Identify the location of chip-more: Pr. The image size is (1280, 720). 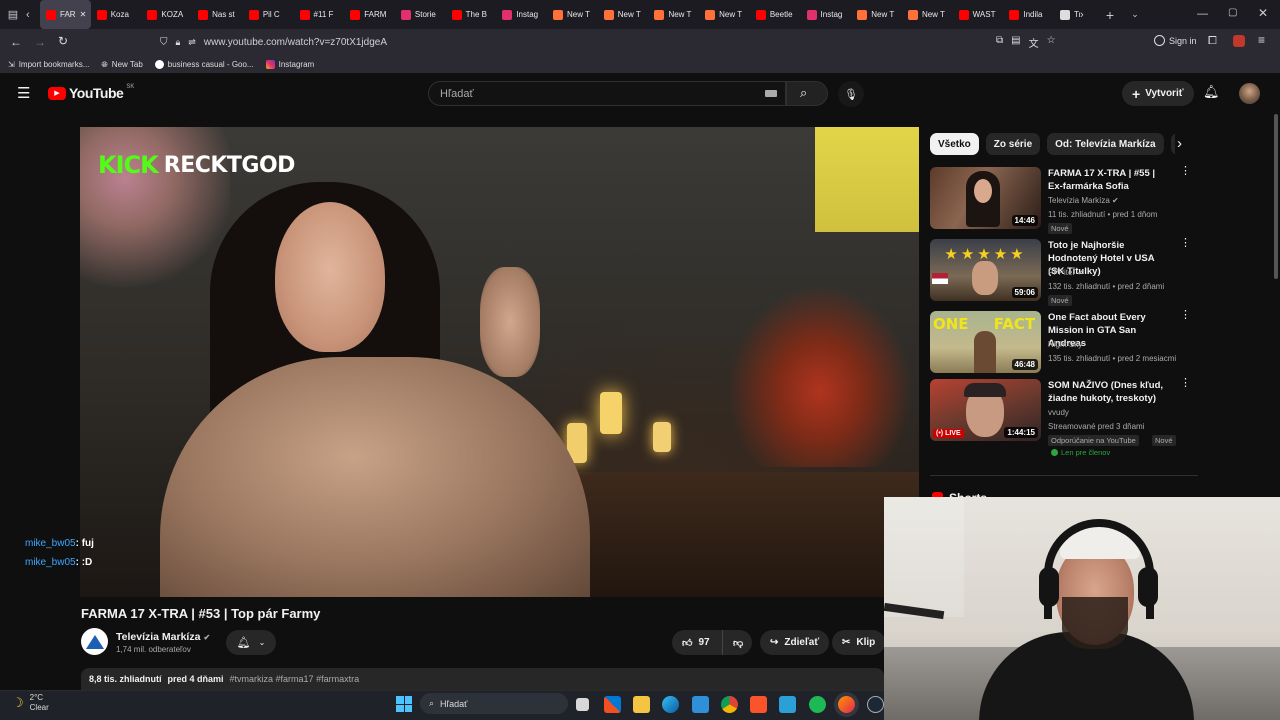
(1172, 144).